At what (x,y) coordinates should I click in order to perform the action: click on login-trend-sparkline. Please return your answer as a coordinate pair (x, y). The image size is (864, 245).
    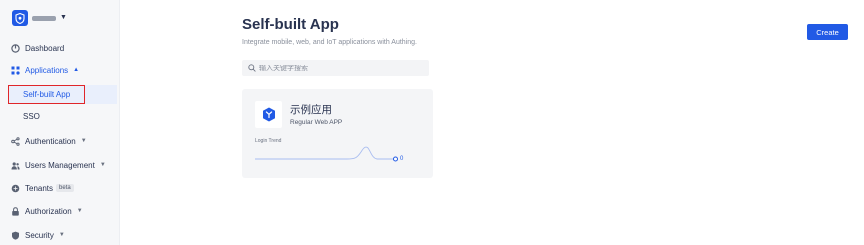
    Looking at the image, I should click on (326, 154).